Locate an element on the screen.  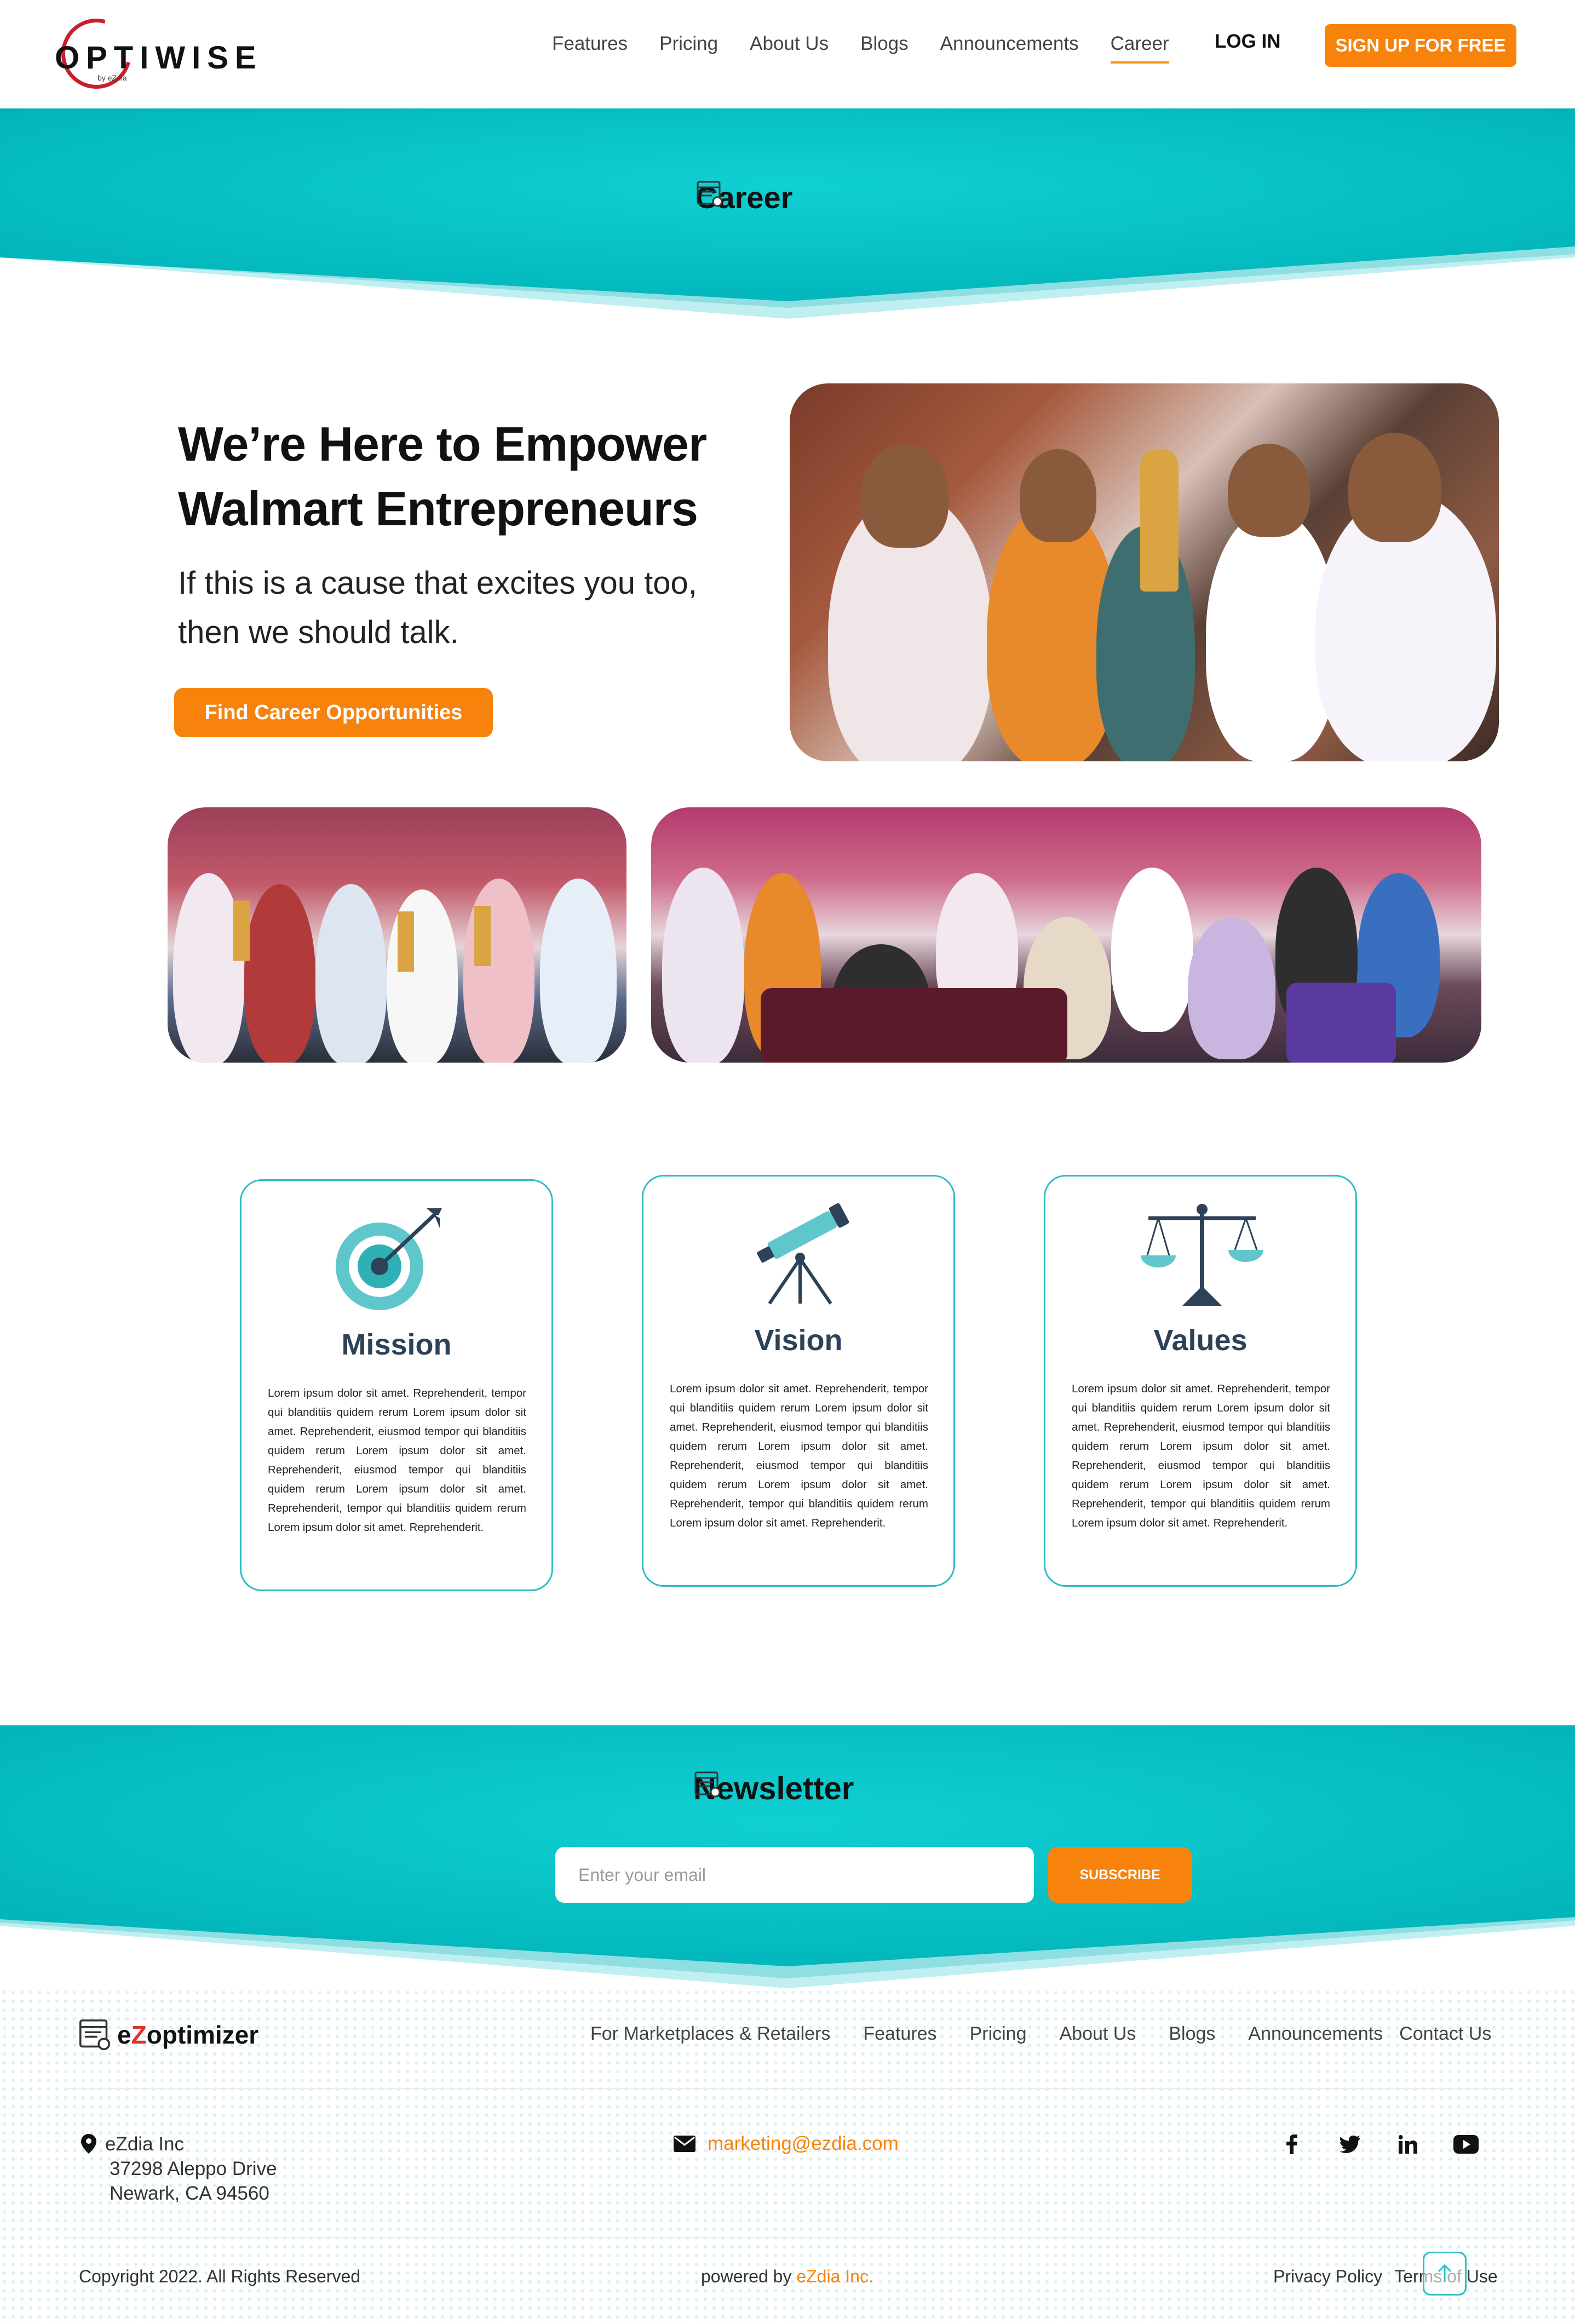
footer-email-text: marketing@ezdia.com is located at coordinates (803, 2143).